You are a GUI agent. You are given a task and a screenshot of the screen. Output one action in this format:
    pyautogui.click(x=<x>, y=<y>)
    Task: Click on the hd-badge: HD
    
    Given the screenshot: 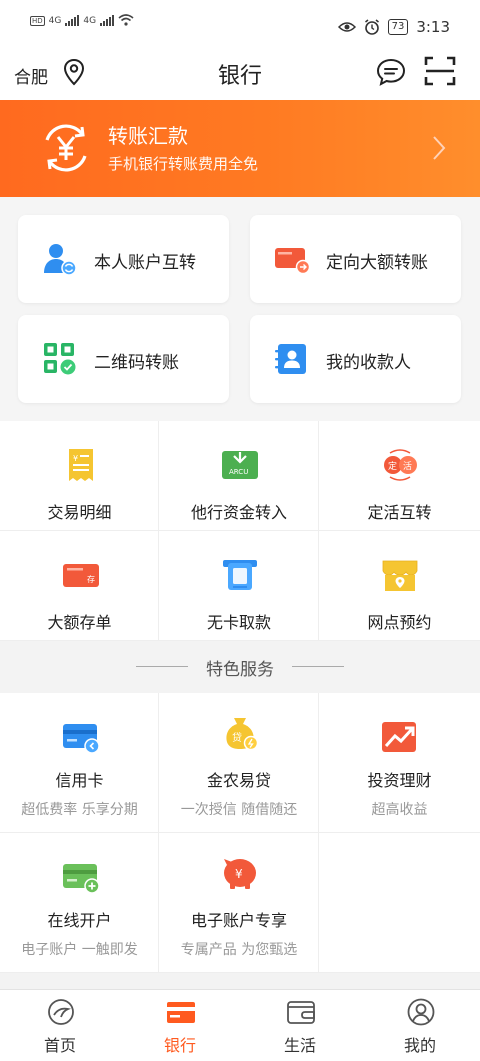 What is the action you would take?
    pyautogui.click(x=37, y=21)
    